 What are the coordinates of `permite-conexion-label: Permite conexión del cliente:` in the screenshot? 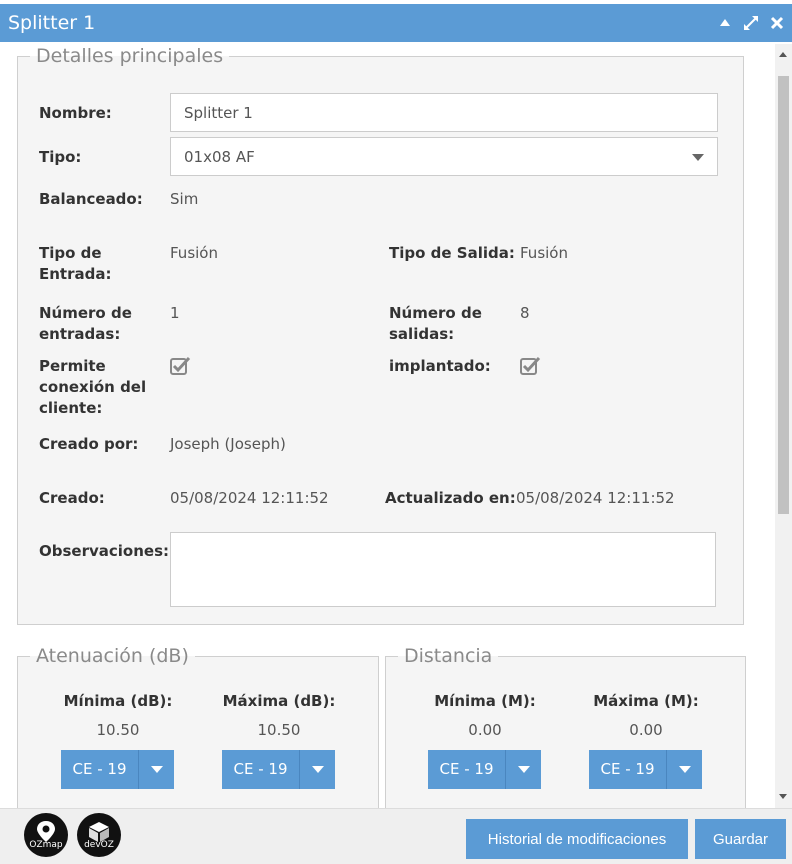 It's located at (93, 387).